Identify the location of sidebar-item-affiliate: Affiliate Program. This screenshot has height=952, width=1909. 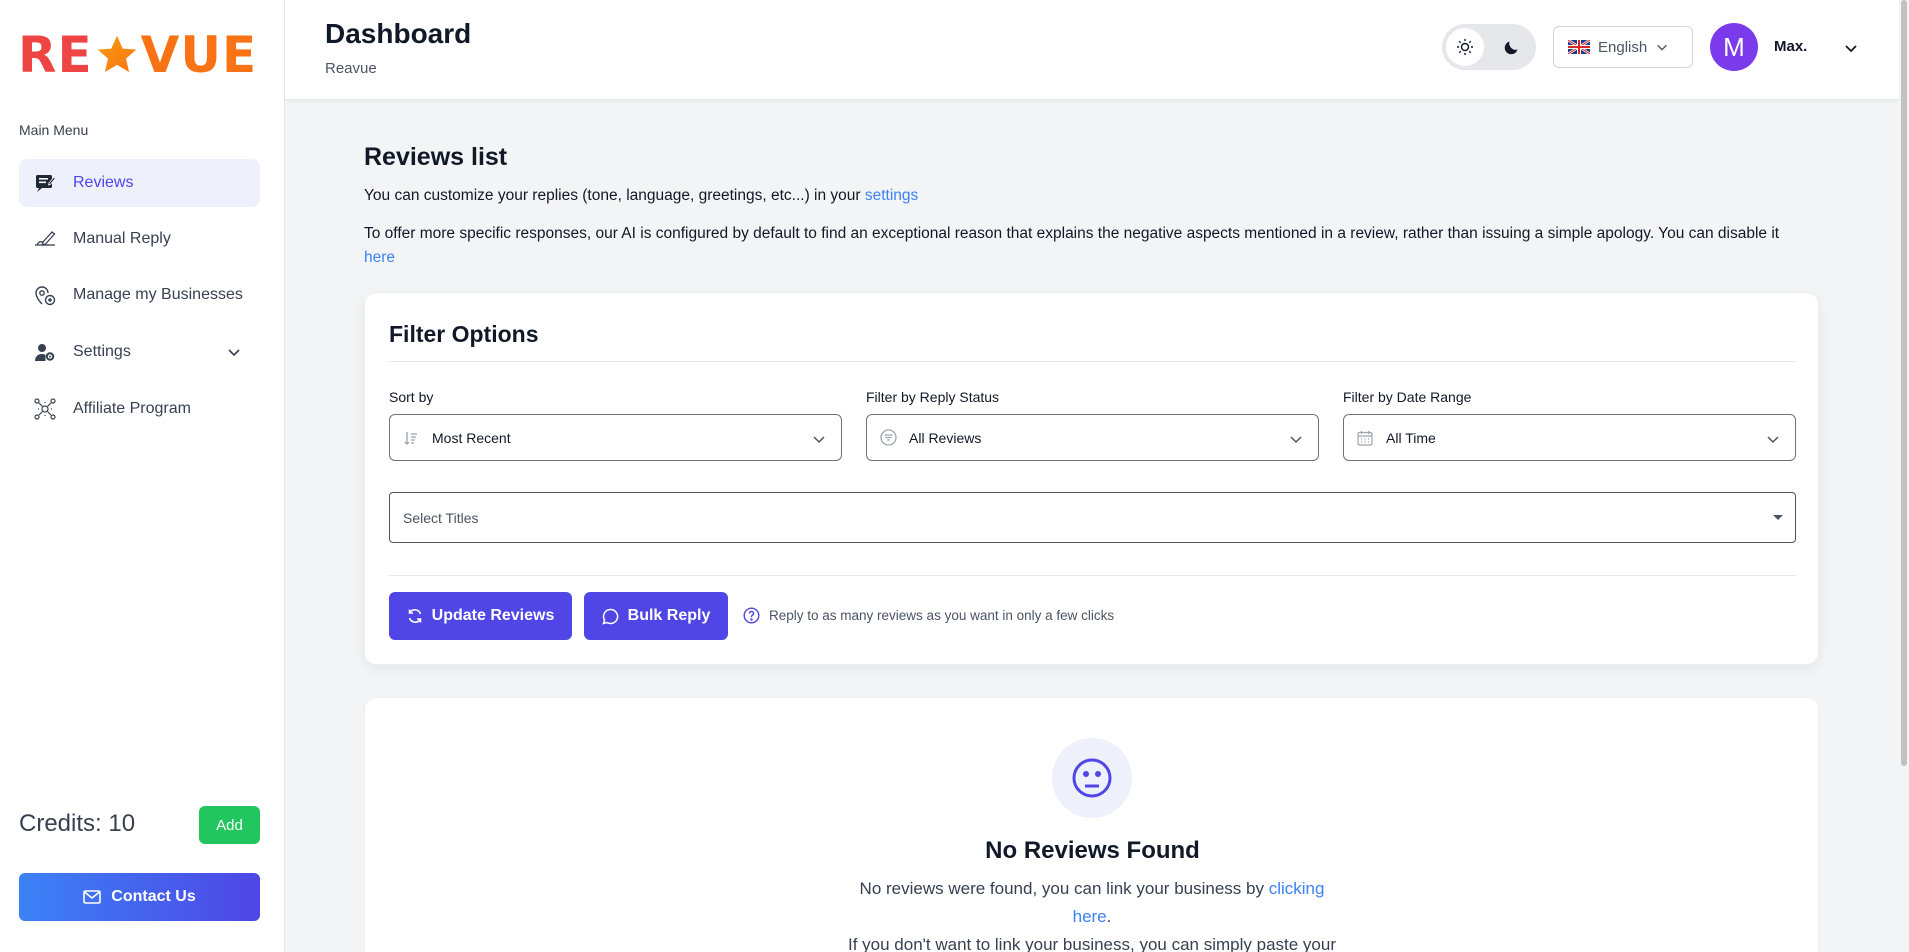
(139, 409).